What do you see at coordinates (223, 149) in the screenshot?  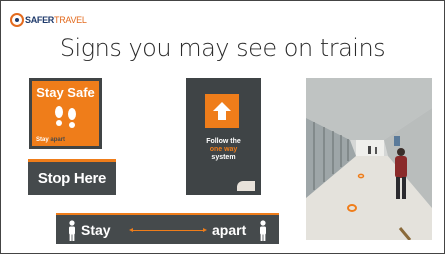 I see `one-way-line2: one way` at bounding box center [223, 149].